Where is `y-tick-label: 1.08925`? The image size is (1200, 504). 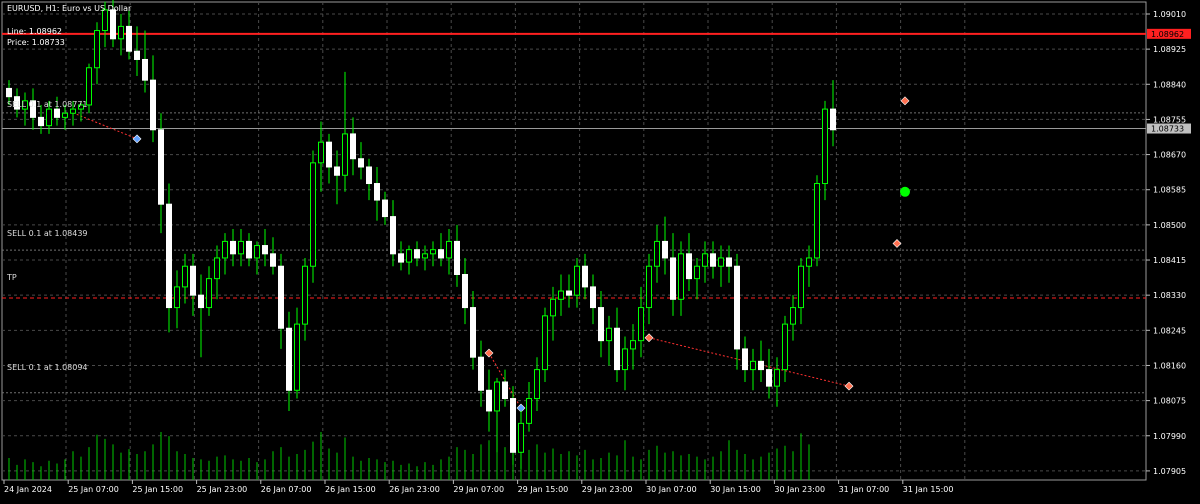 y-tick-label: 1.08925 is located at coordinates (1169, 49).